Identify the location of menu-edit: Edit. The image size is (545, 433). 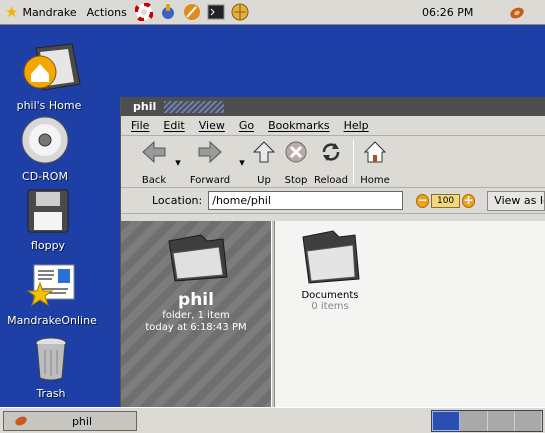
(173, 125).